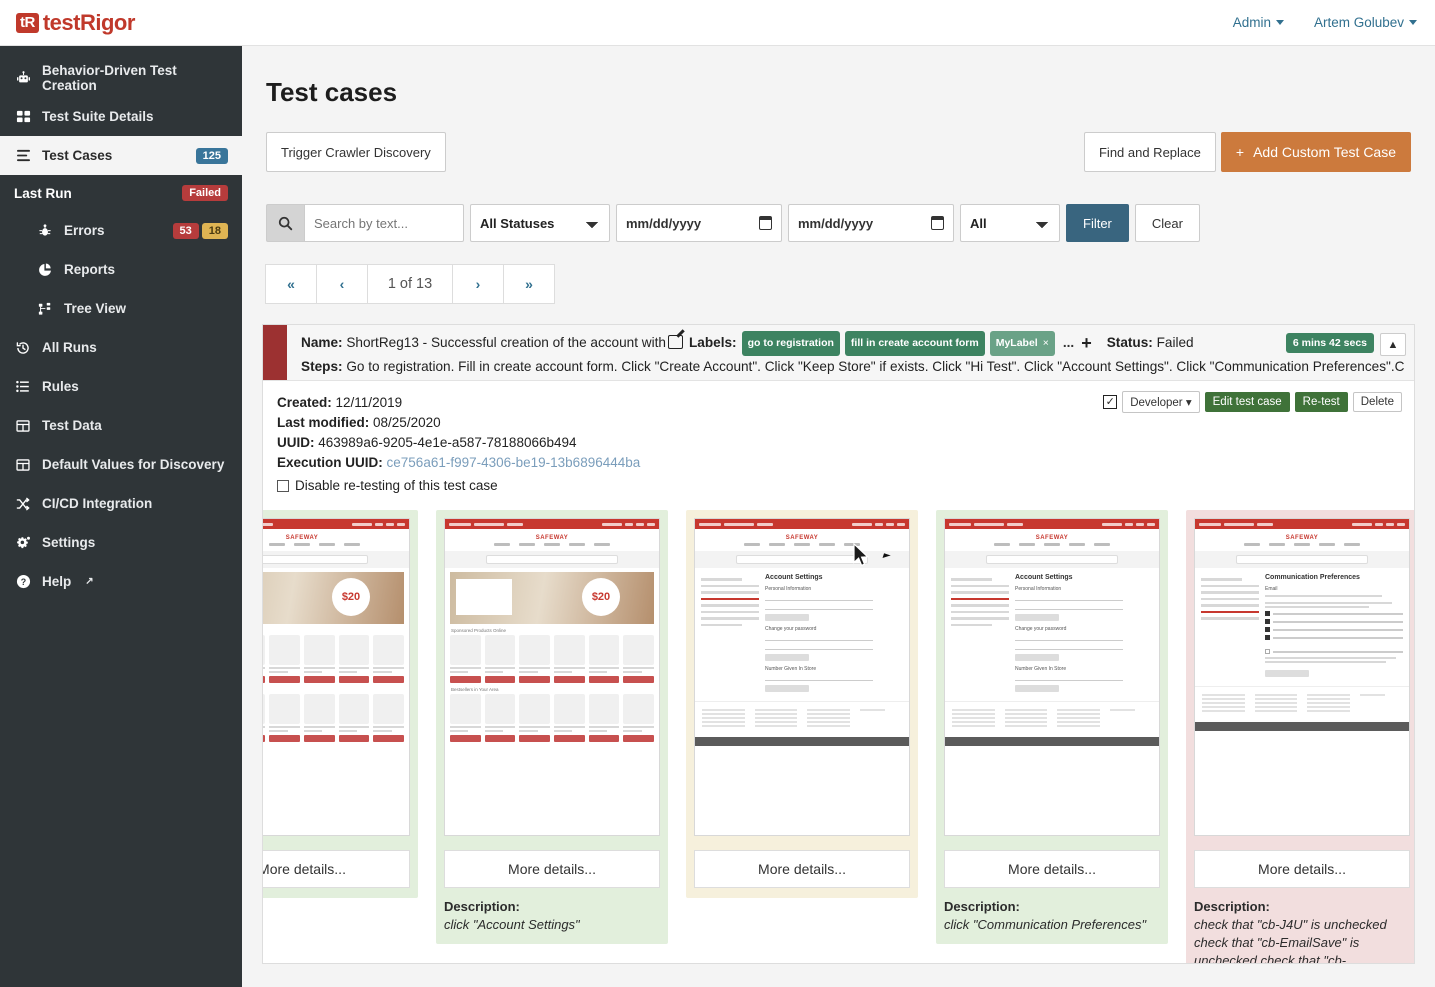  I want to click on label-tag: go to registration, so click(790, 343).